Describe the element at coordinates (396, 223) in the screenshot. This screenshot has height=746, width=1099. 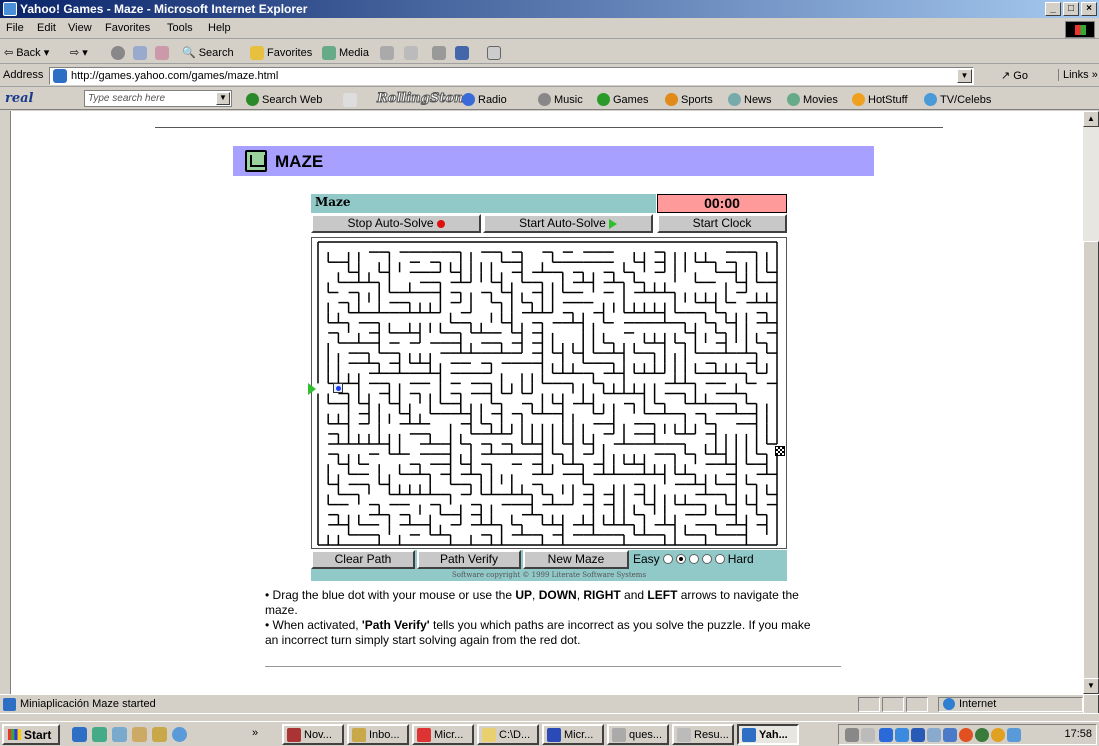
I see `stop-autosolve-button: Stop Auto-Solve` at that location.